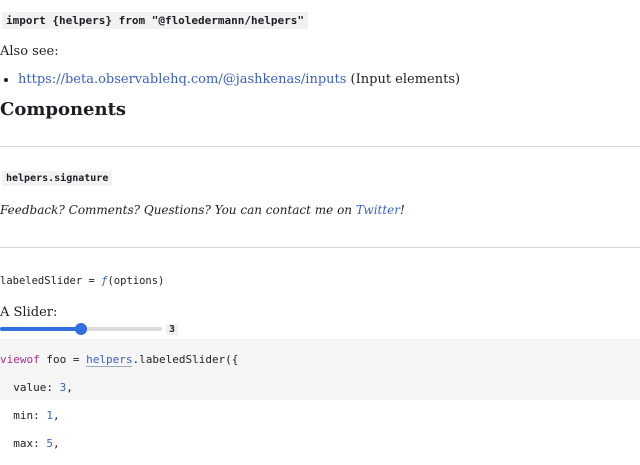  What do you see at coordinates (320, 360) in the screenshot?
I see `code-line: viewof foo = helpers.labeledSlider({` at bounding box center [320, 360].